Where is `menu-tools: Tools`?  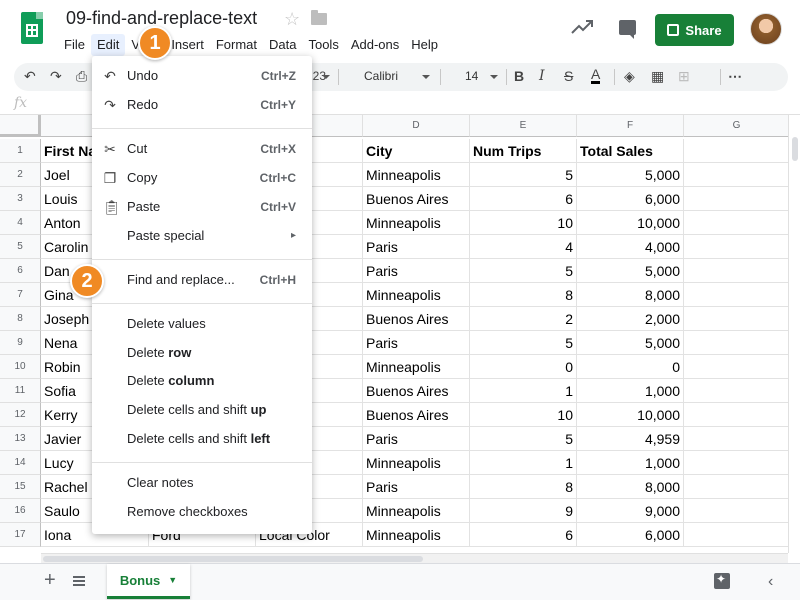
menu-tools: Tools is located at coordinates (323, 45).